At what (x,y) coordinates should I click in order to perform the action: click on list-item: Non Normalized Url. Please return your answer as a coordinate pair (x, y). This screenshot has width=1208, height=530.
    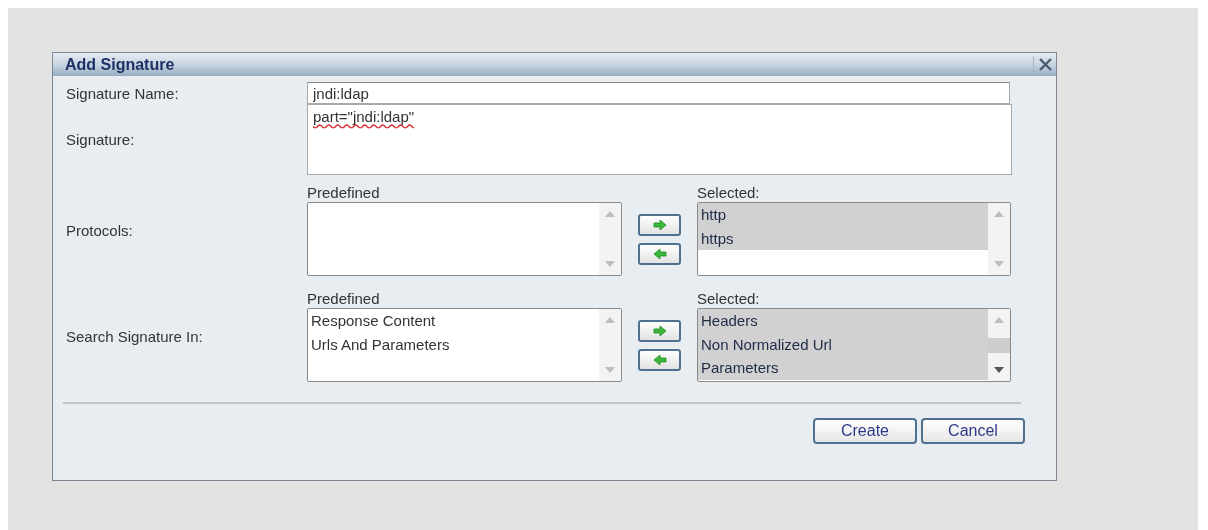
    Looking at the image, I should click on (843, 344).